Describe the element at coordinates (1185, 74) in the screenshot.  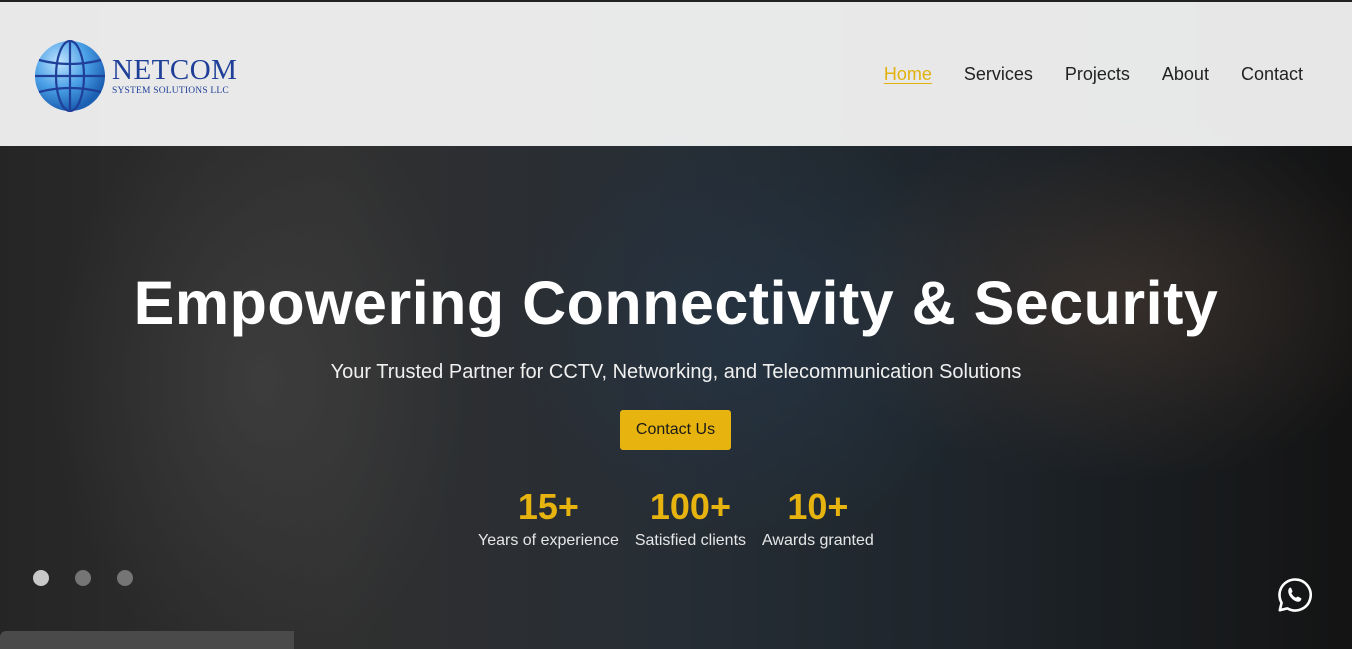
I see `nav-about: About` at that location.